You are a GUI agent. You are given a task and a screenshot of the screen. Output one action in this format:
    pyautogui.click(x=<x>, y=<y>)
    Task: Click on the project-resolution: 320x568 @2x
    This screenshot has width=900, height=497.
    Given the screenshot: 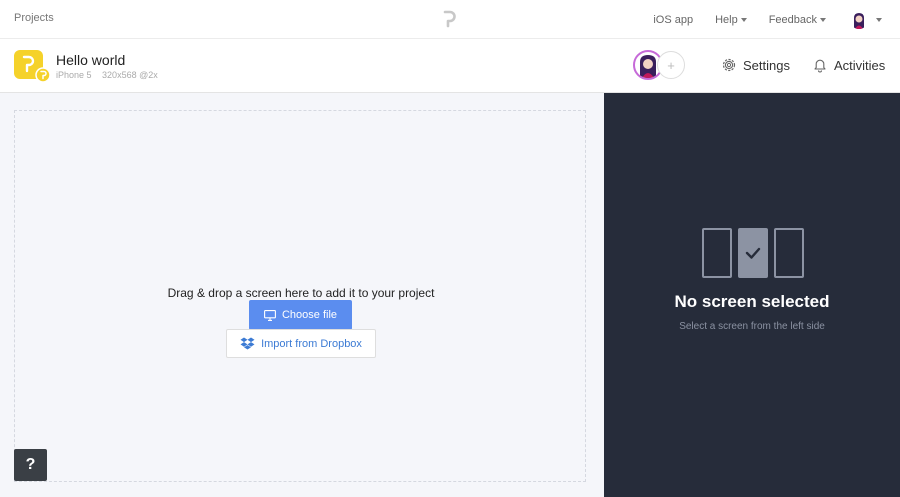 What is the action you would take?
    pyautogui.click(x=130, y=75)
    